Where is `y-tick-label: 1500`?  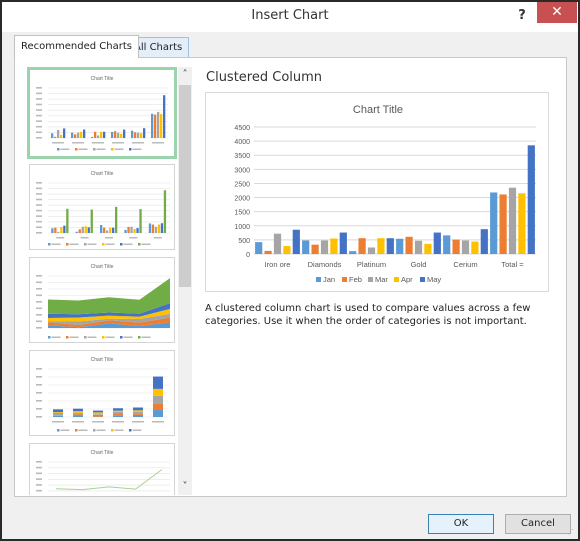
y-tick-label: 1500 is located at coordinates (242, 213).